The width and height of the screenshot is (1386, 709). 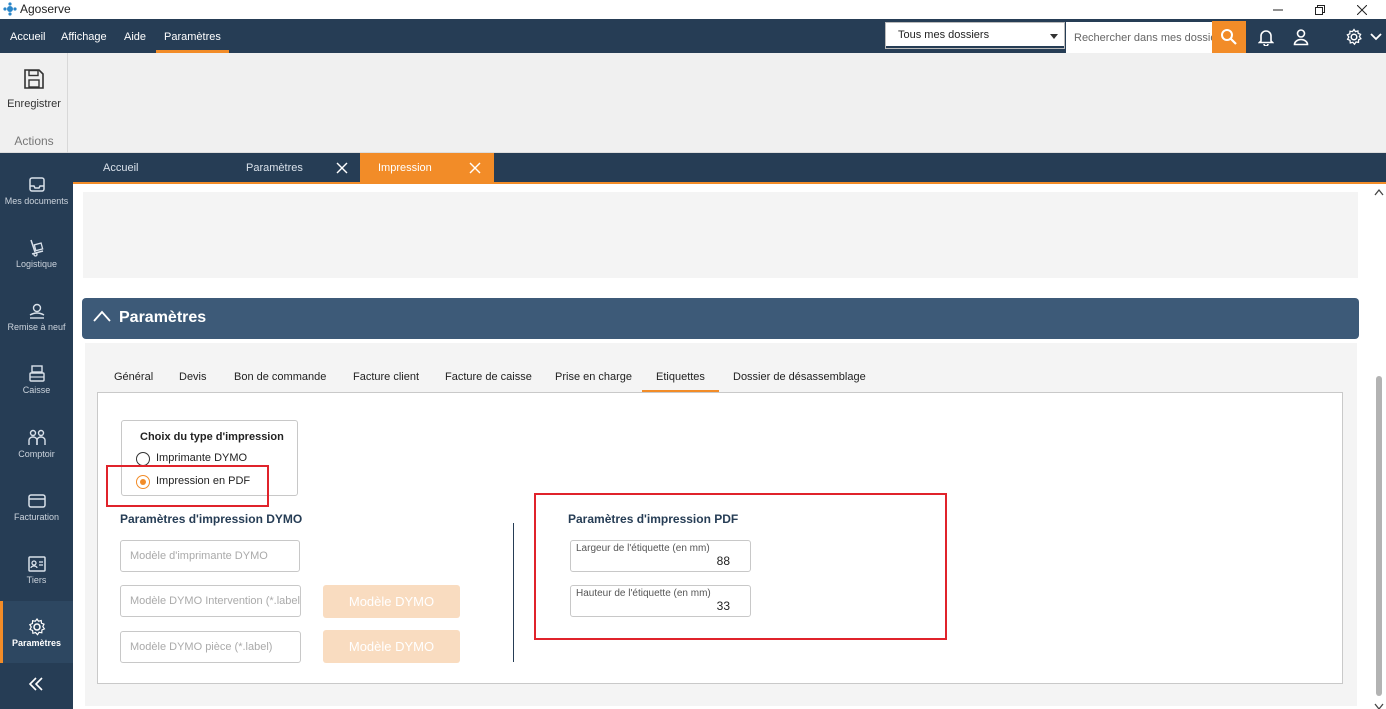 I want to click on ribbon-group-actions: Enregistrer Actions, so click(x=34, y=103).